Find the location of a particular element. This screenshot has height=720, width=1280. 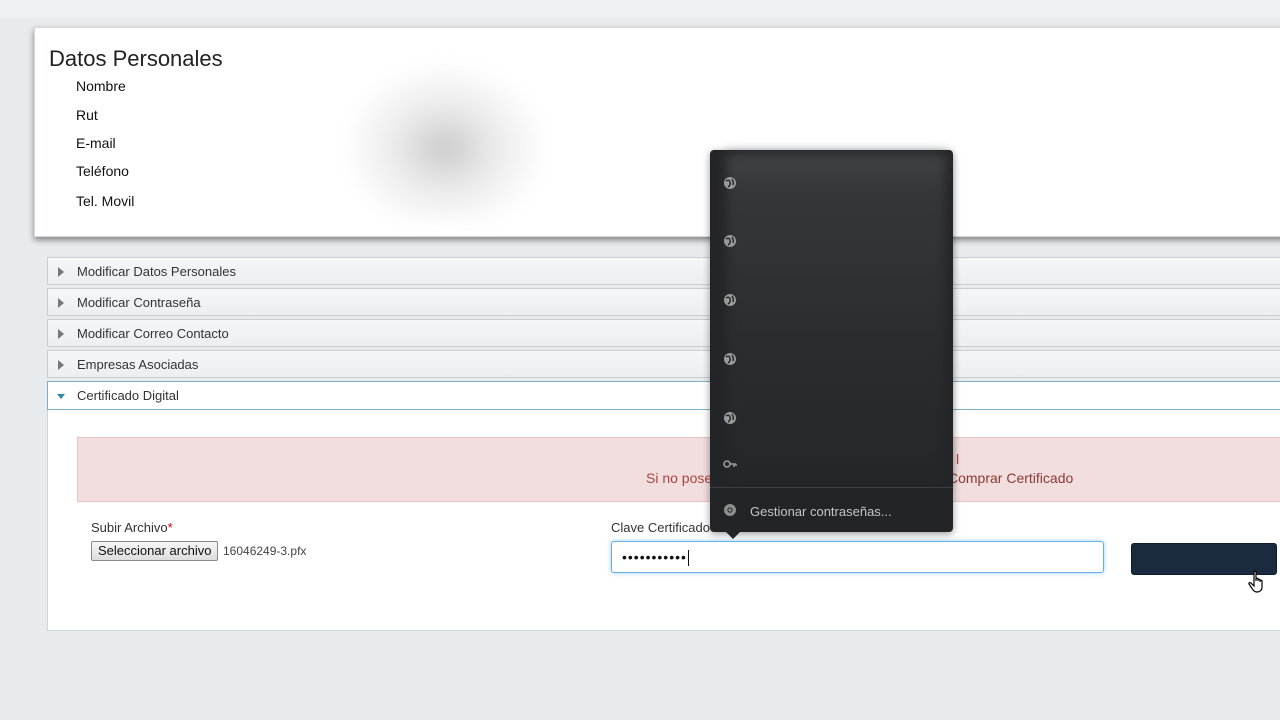

popup-divider is located at coordinates (831, 487).